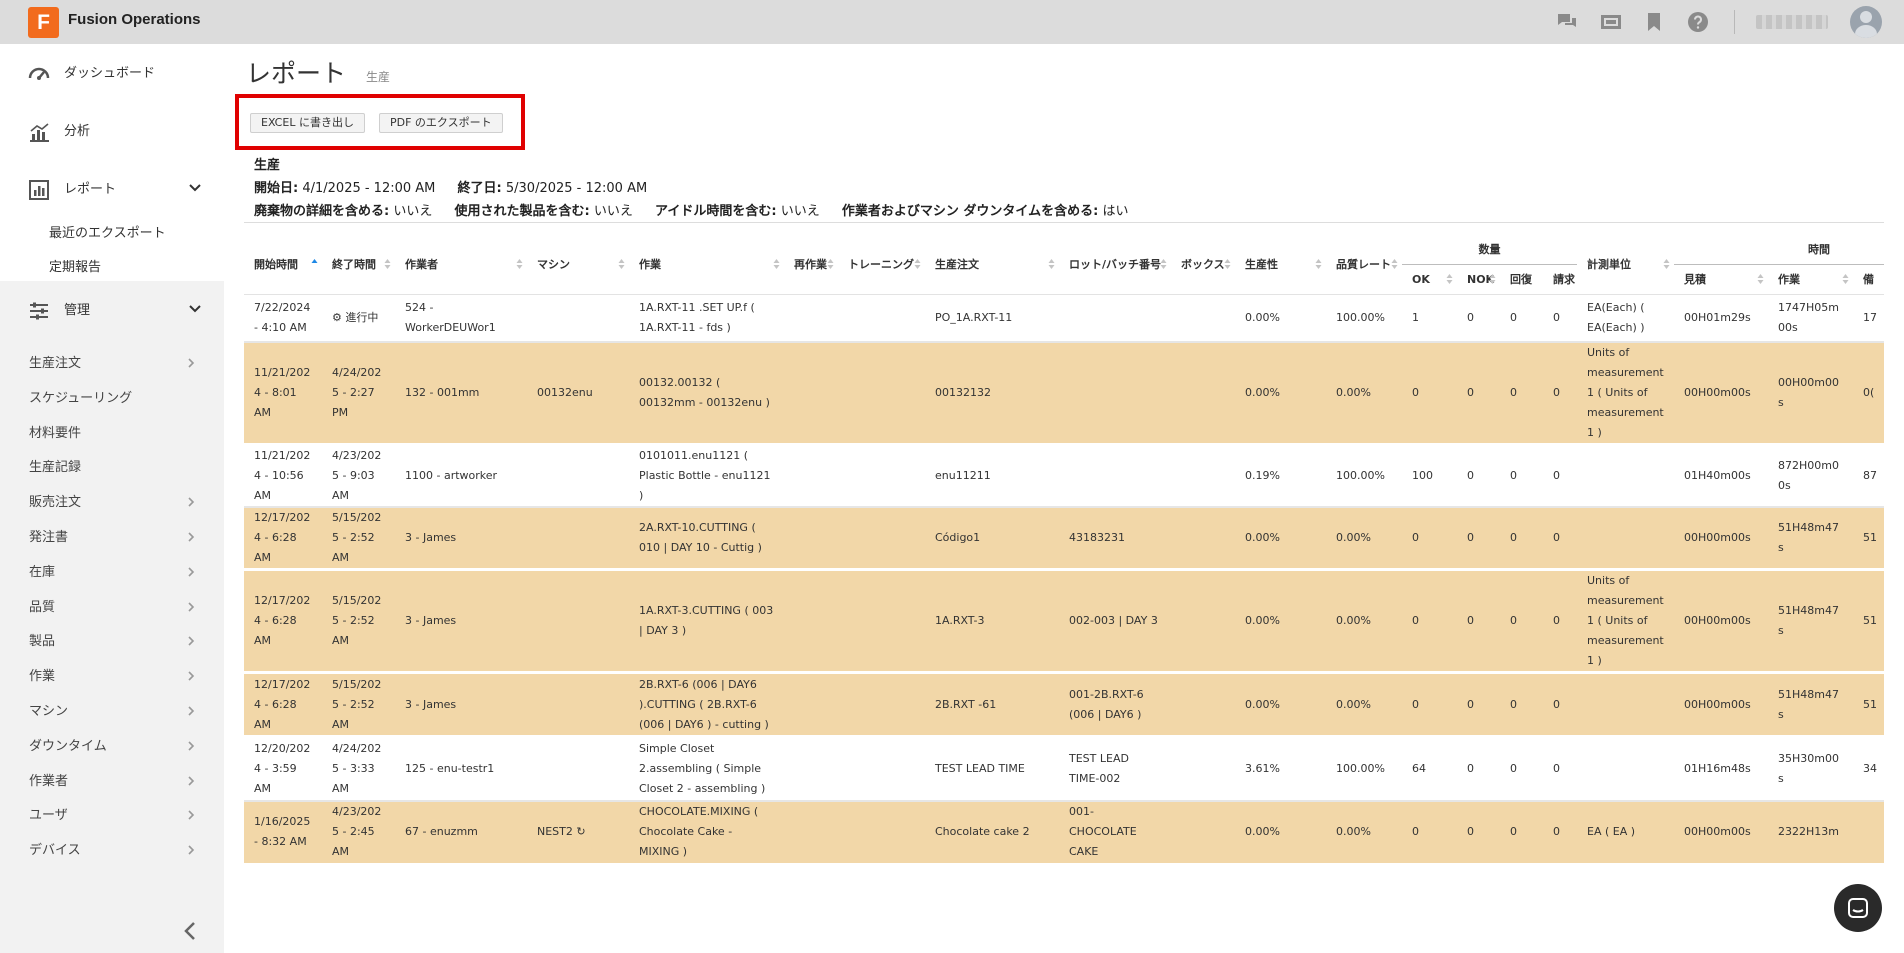  I want to click on sidebar-item-dashboard: ダッシュボード, so click(112, 73).